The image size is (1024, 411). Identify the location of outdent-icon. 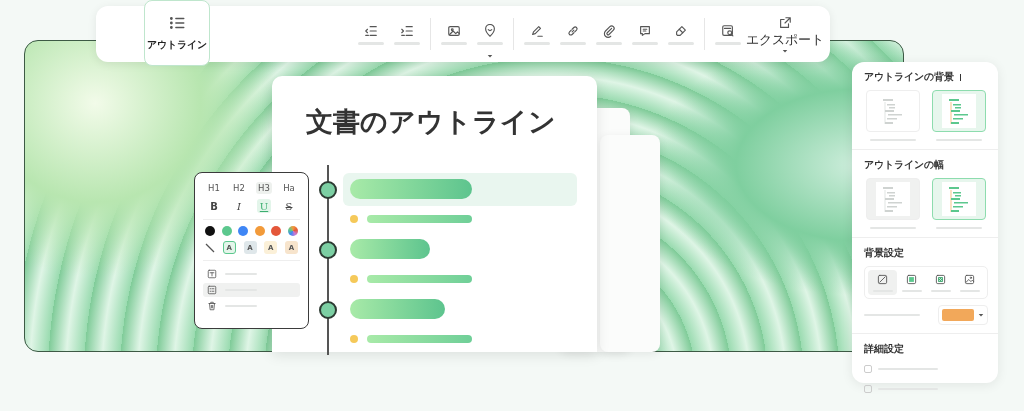
(371, 30).